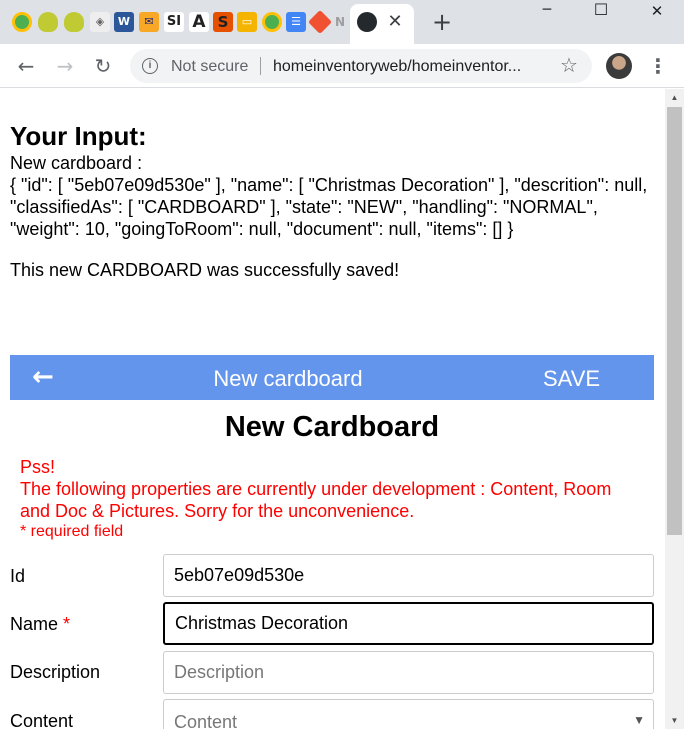 The width and height of the screenshot is (684, 729). Describe the element at coordinates (65, 66) in the screenshot. I see `forward-button: →` at that location.